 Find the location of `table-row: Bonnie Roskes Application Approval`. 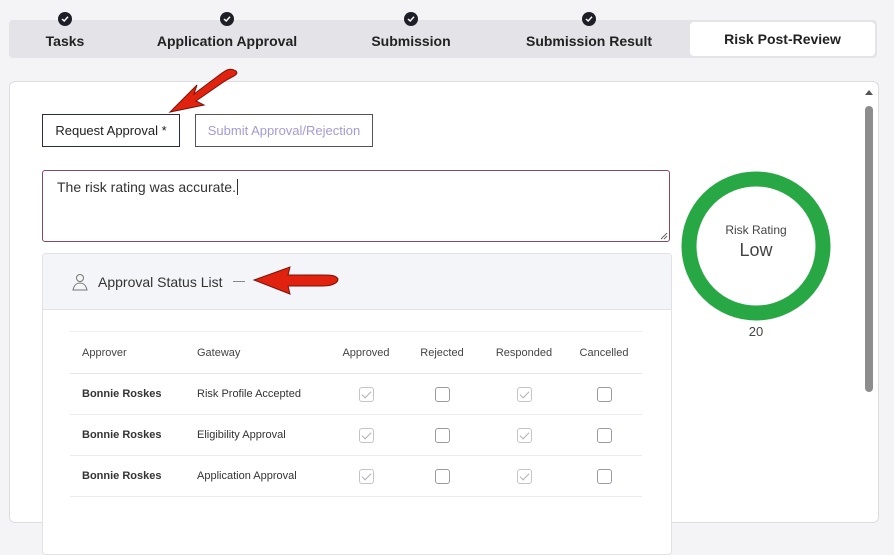

table-row: Bonnie Roskes Application Approval is located at coordinates (356, 476).